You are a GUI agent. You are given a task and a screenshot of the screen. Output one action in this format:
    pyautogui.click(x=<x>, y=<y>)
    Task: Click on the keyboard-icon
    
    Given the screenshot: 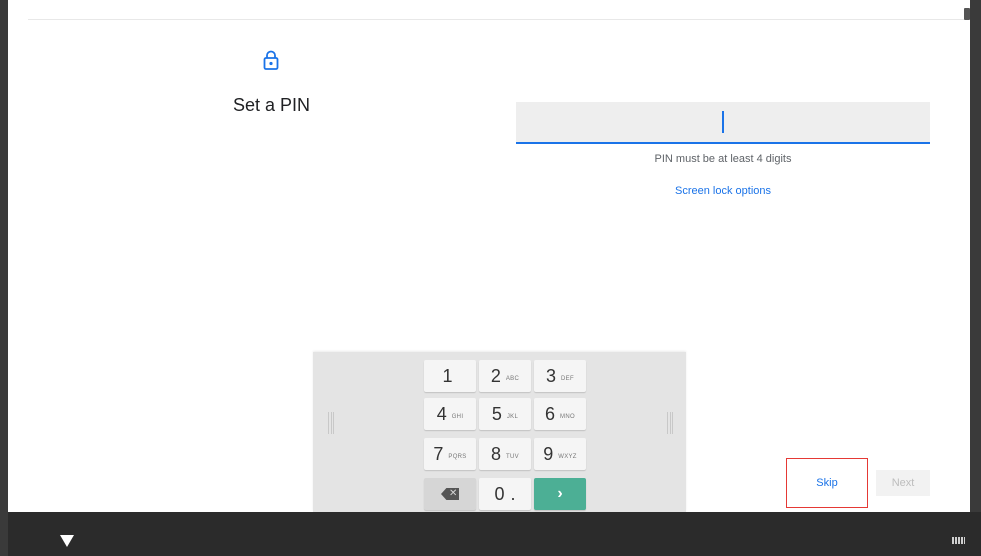 What is the action you would take?
    pyautogui.click(x=958, y=540)
    